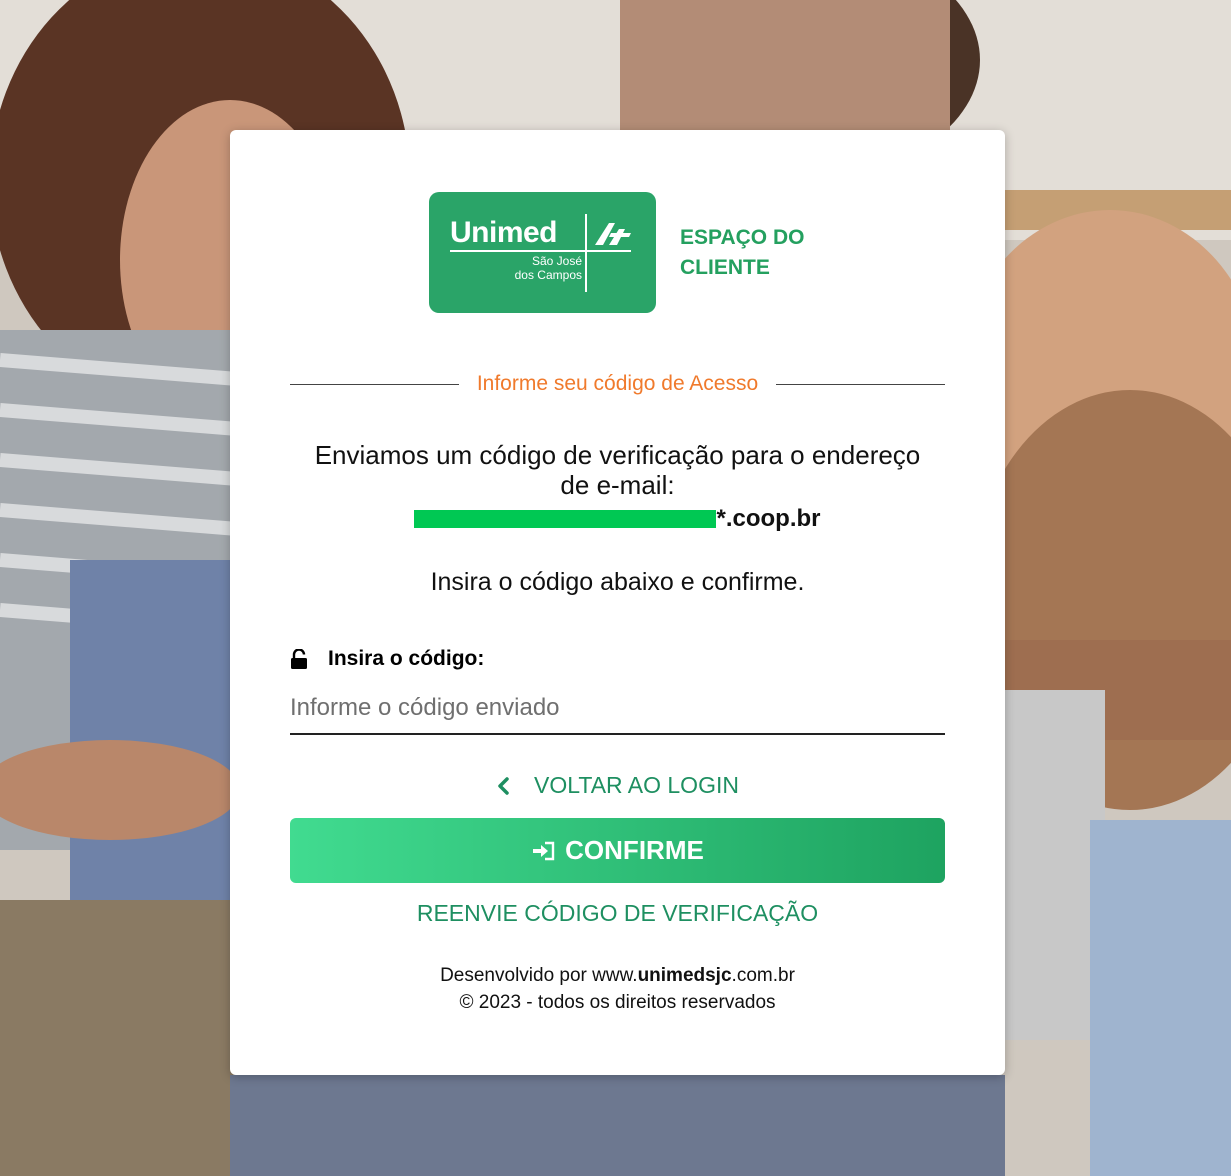  What do you see at coordinates (374, 384) in the screenshot?
I see `divider-line-left` at bounding box center [374, 384].